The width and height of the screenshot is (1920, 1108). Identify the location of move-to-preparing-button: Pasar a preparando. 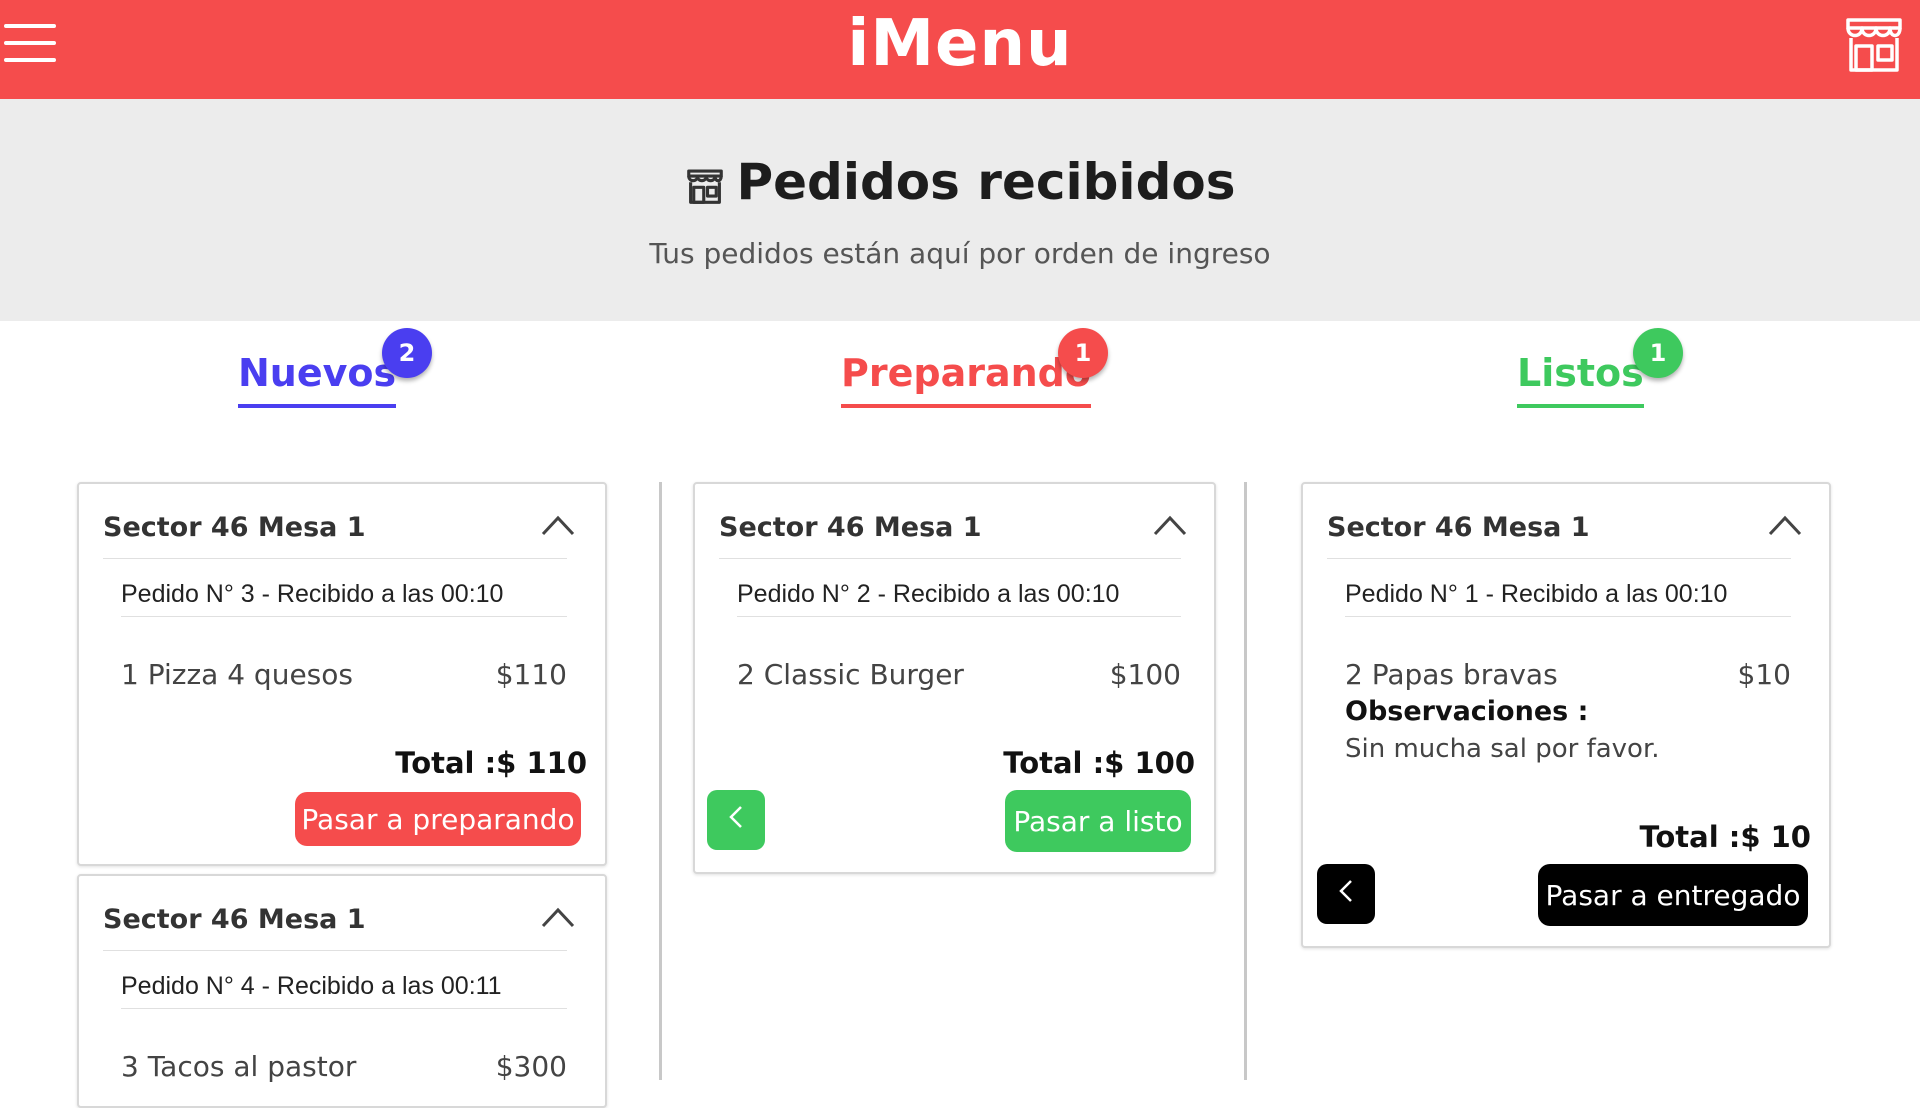
(438, 819).